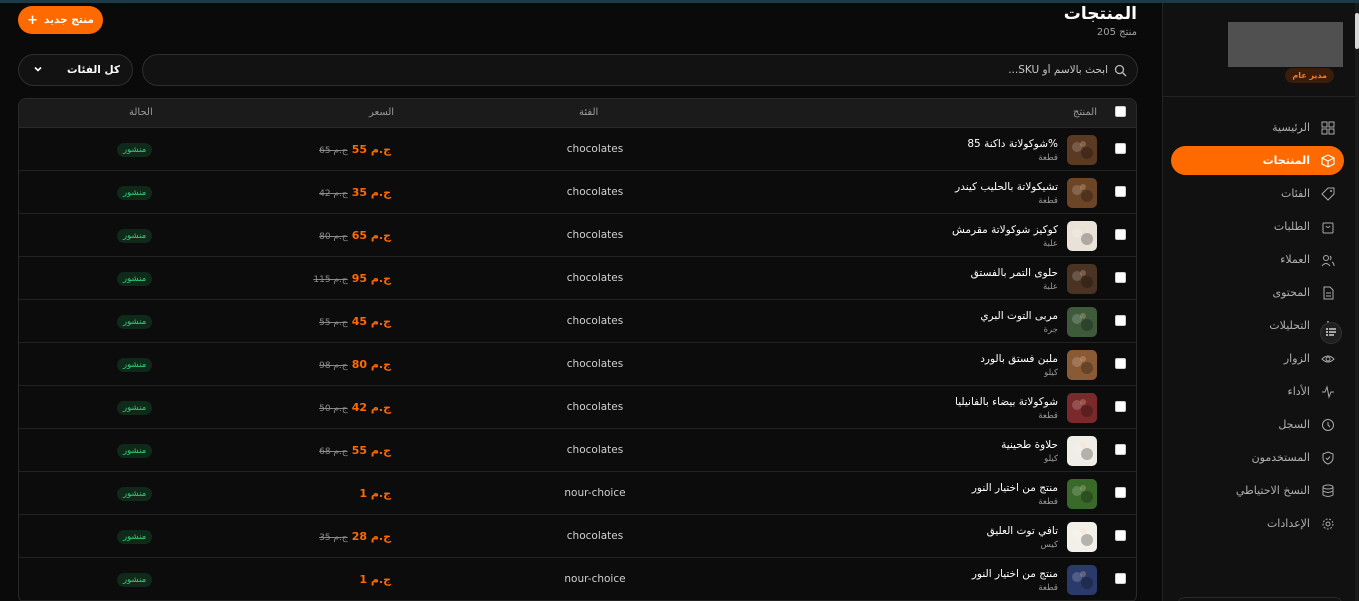 The width and height of the screenshot is (1359, 601). What do you see at coordinates (1257, 391) in the screenshot?
I see `sidebar-item-activity: الأداء` at bounding box center [1257, 391].